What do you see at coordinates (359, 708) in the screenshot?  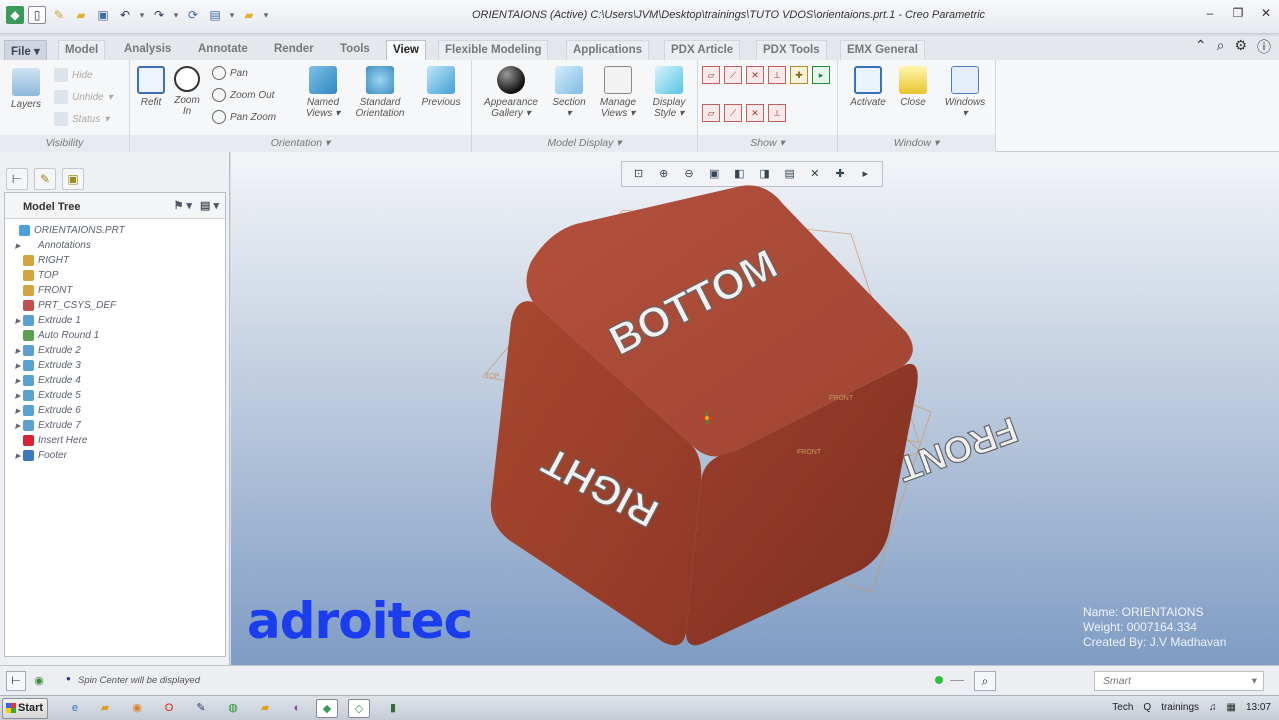 I see `creo-taskbar-icon-2: ◇` at bounding box center [359, 708].